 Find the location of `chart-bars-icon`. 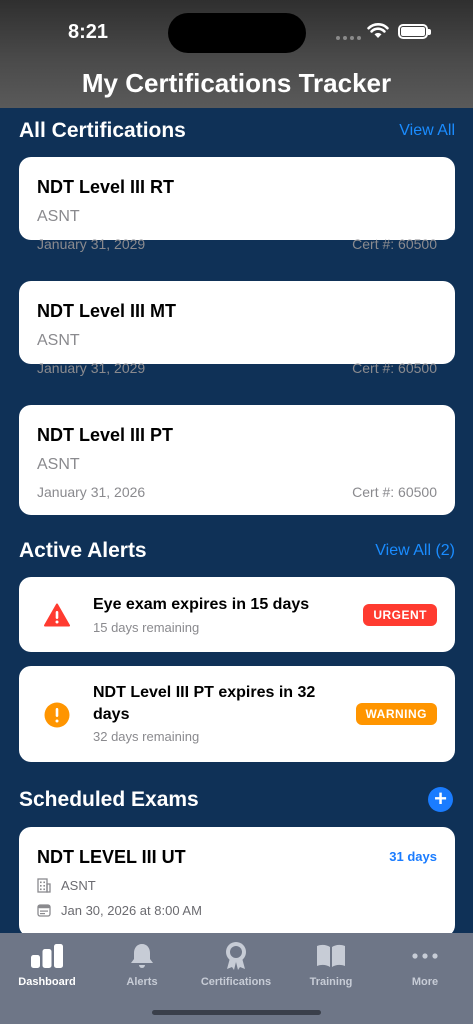

chart-bars-icon is located at coordinates (47, 956).